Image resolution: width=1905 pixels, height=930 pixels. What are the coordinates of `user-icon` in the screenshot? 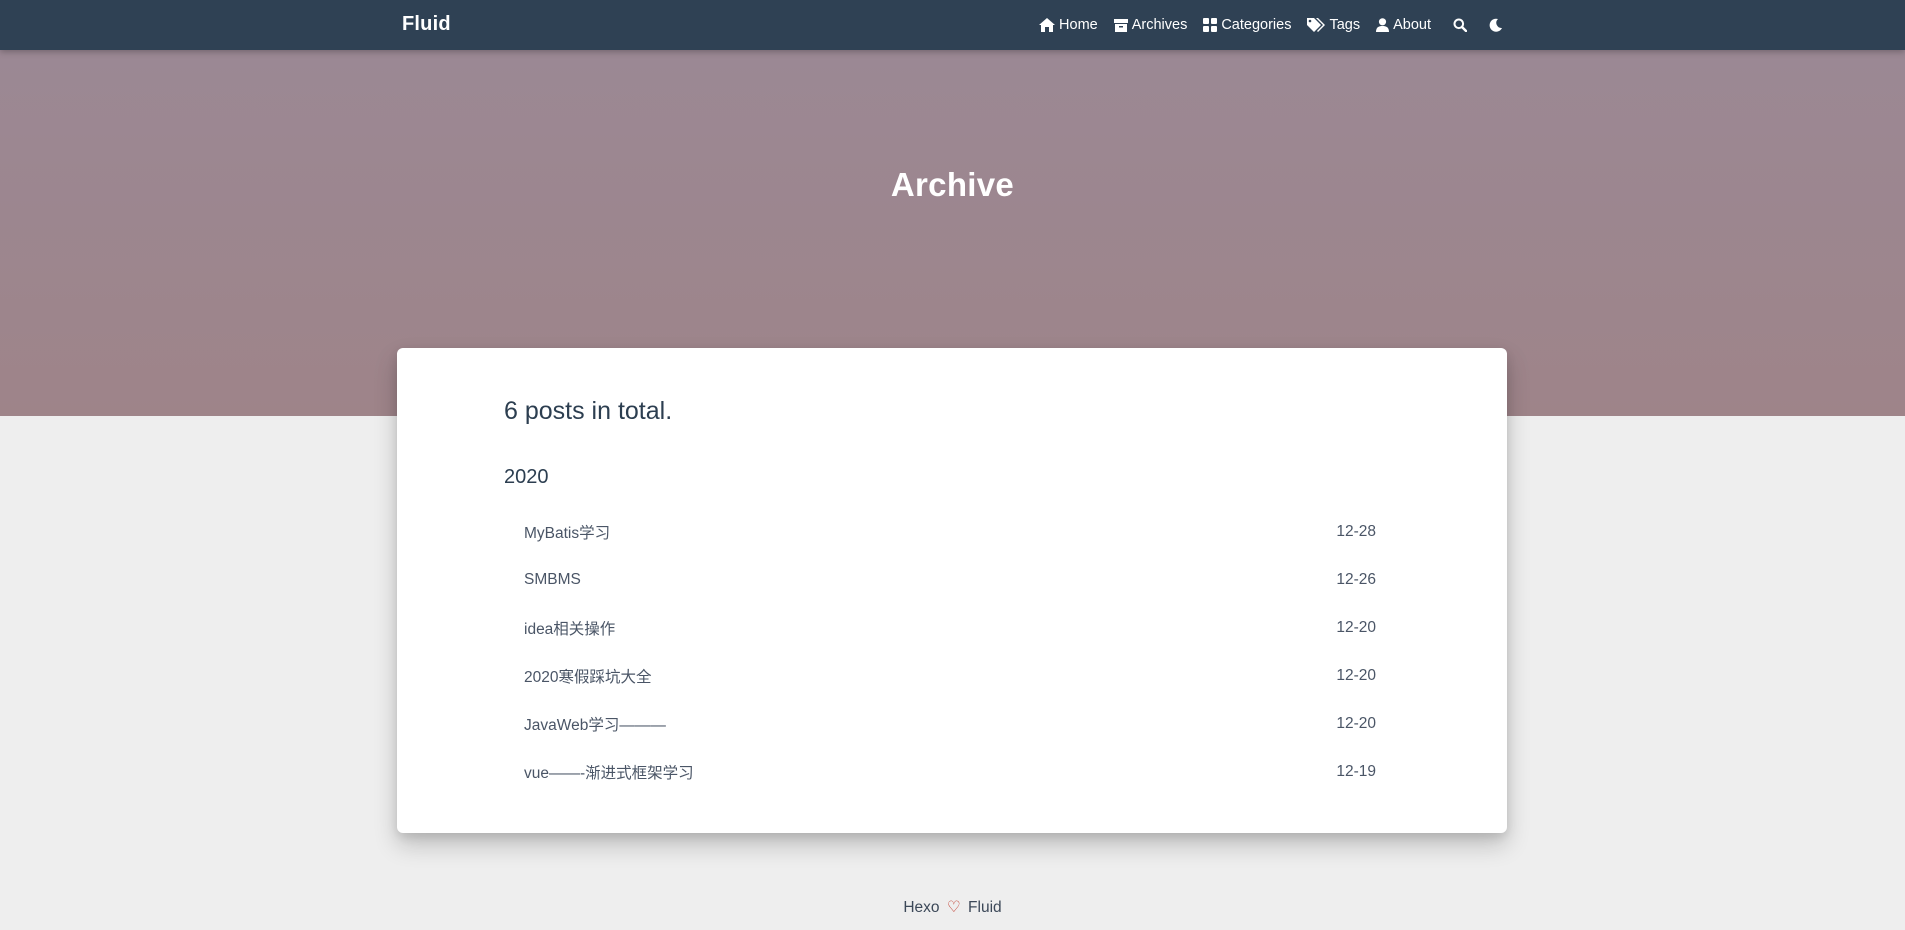 It's located at (1383, 25).